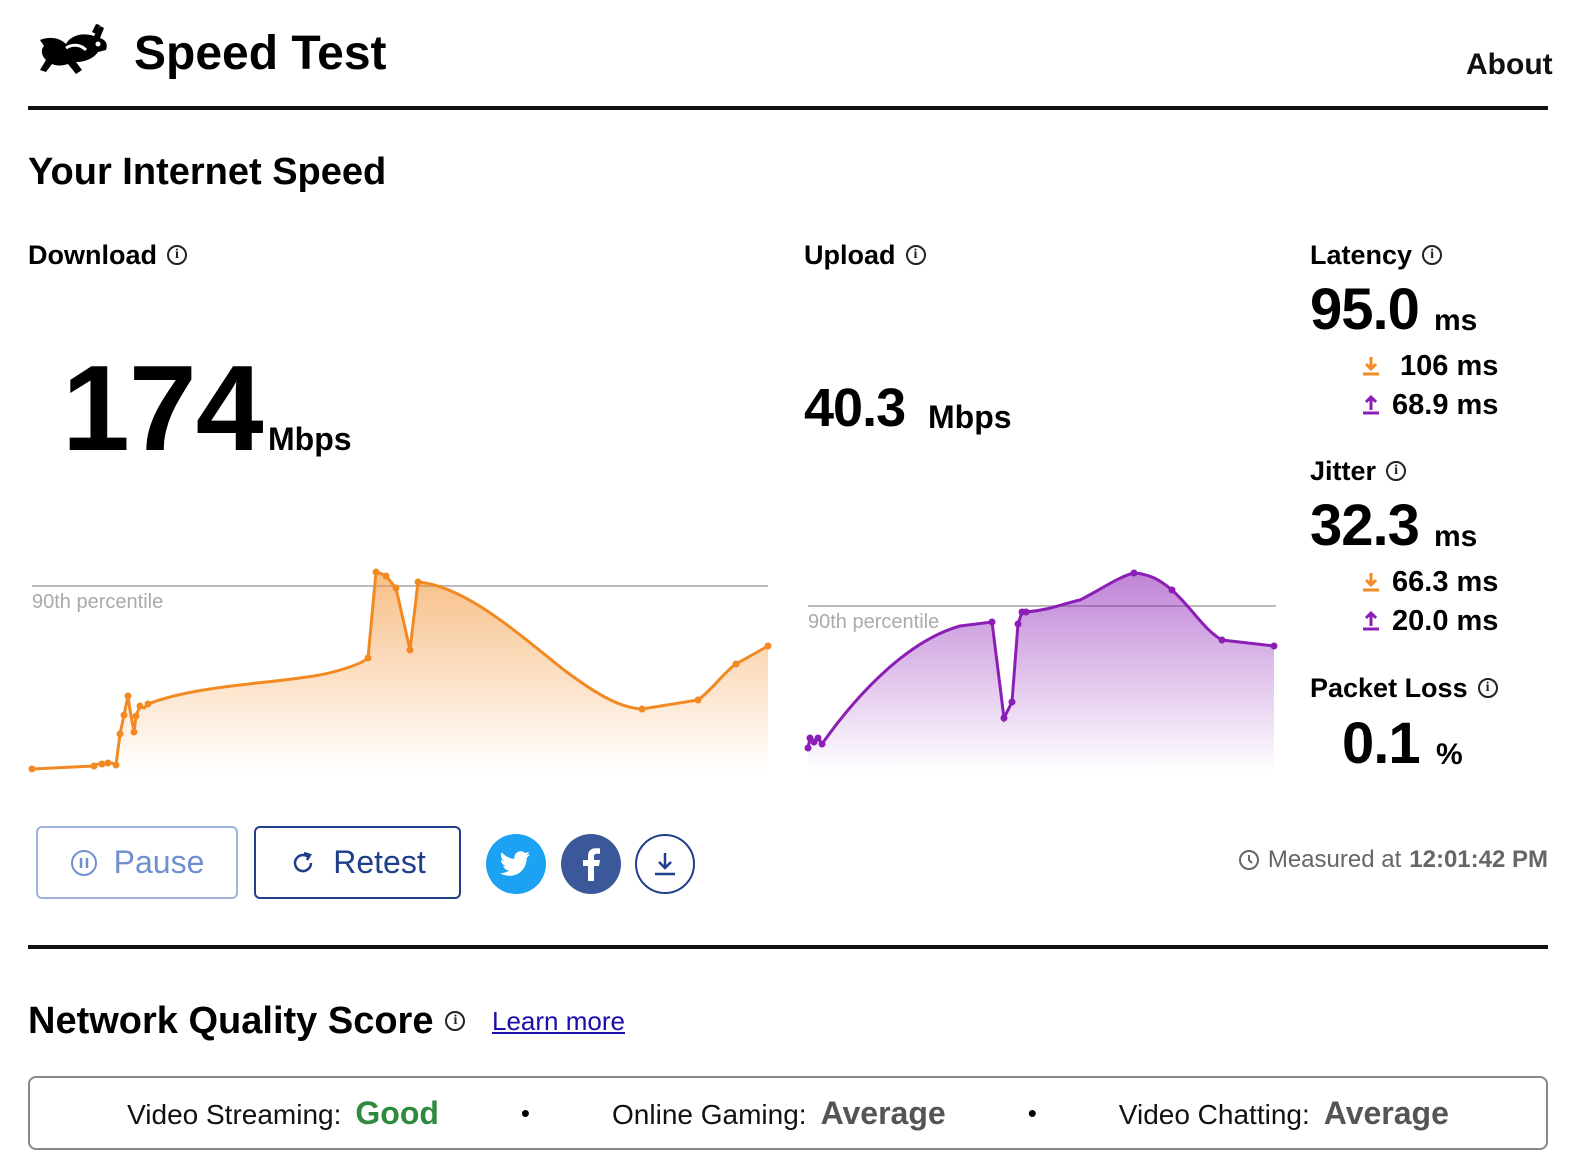  Describe the element at coordinates (400, 670) in the screenshot. I see `download-chart: 90th percentile` at that location.